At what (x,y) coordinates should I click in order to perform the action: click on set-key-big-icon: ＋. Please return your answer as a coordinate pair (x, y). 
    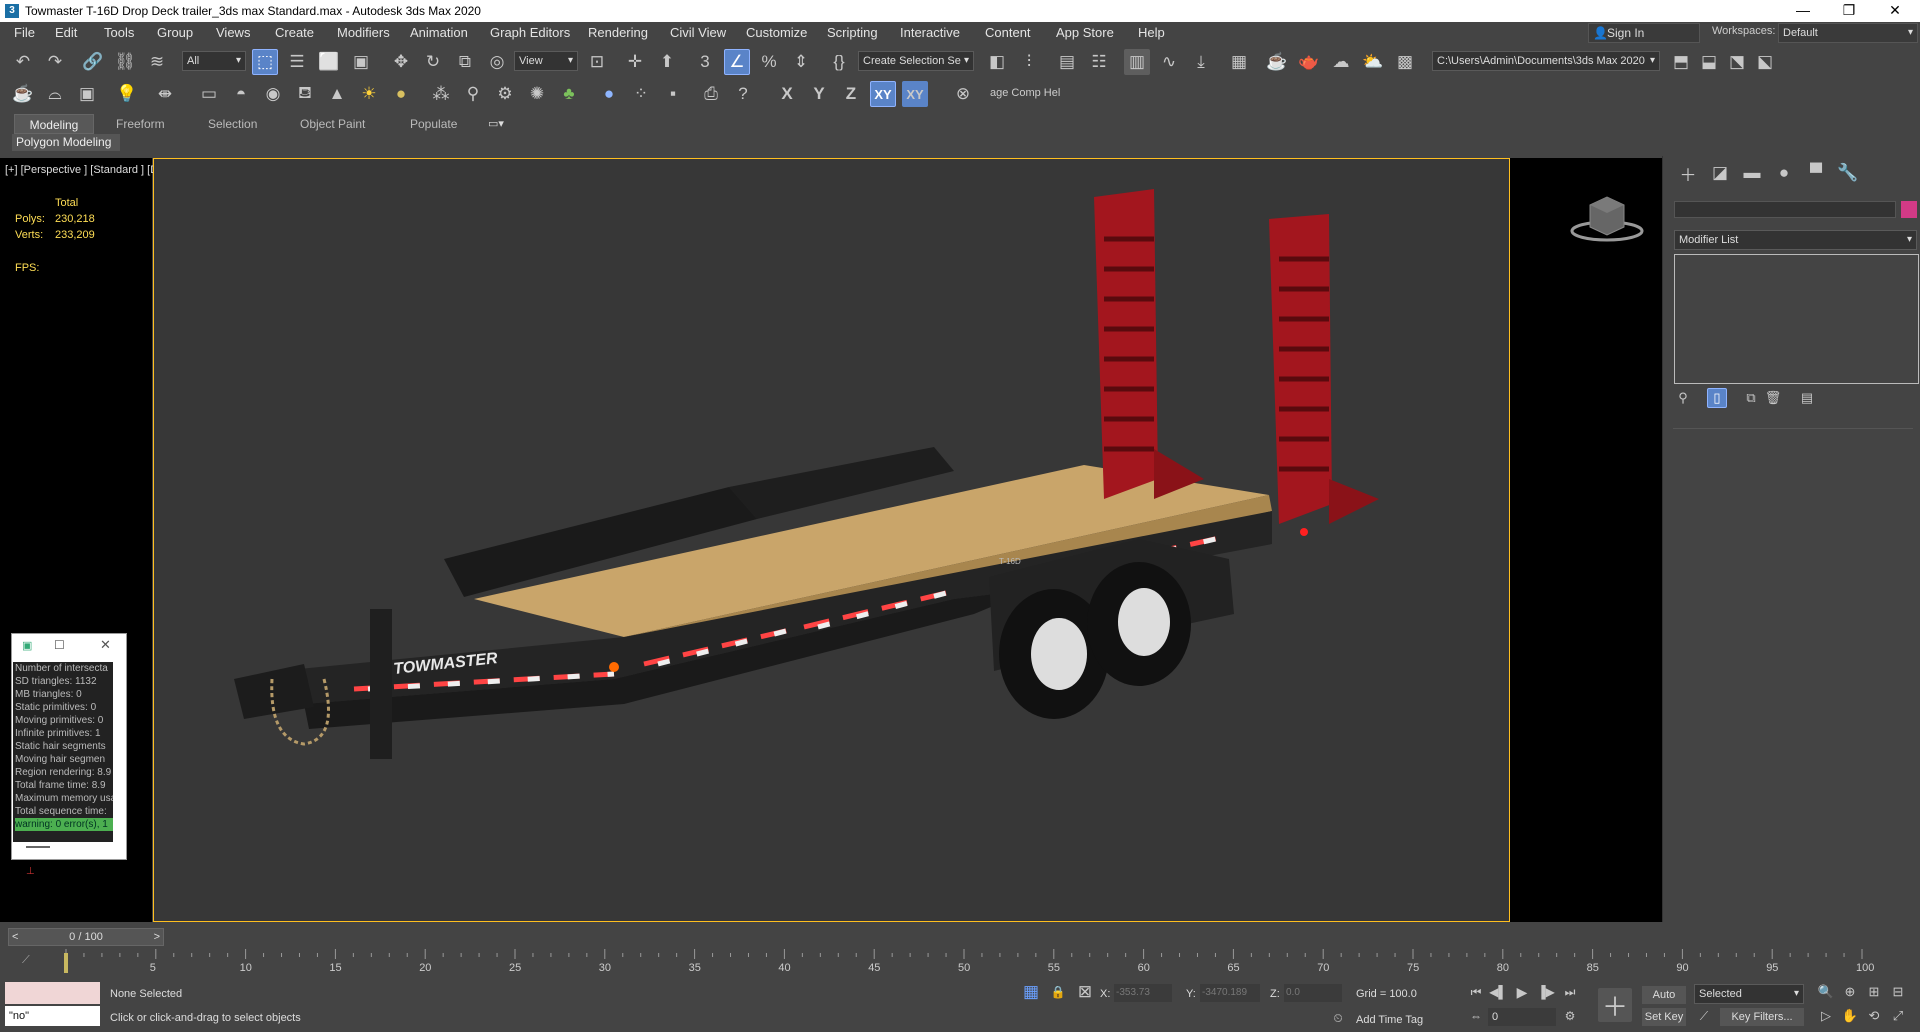
    Looking at the image, I should click on (1615, 1005).